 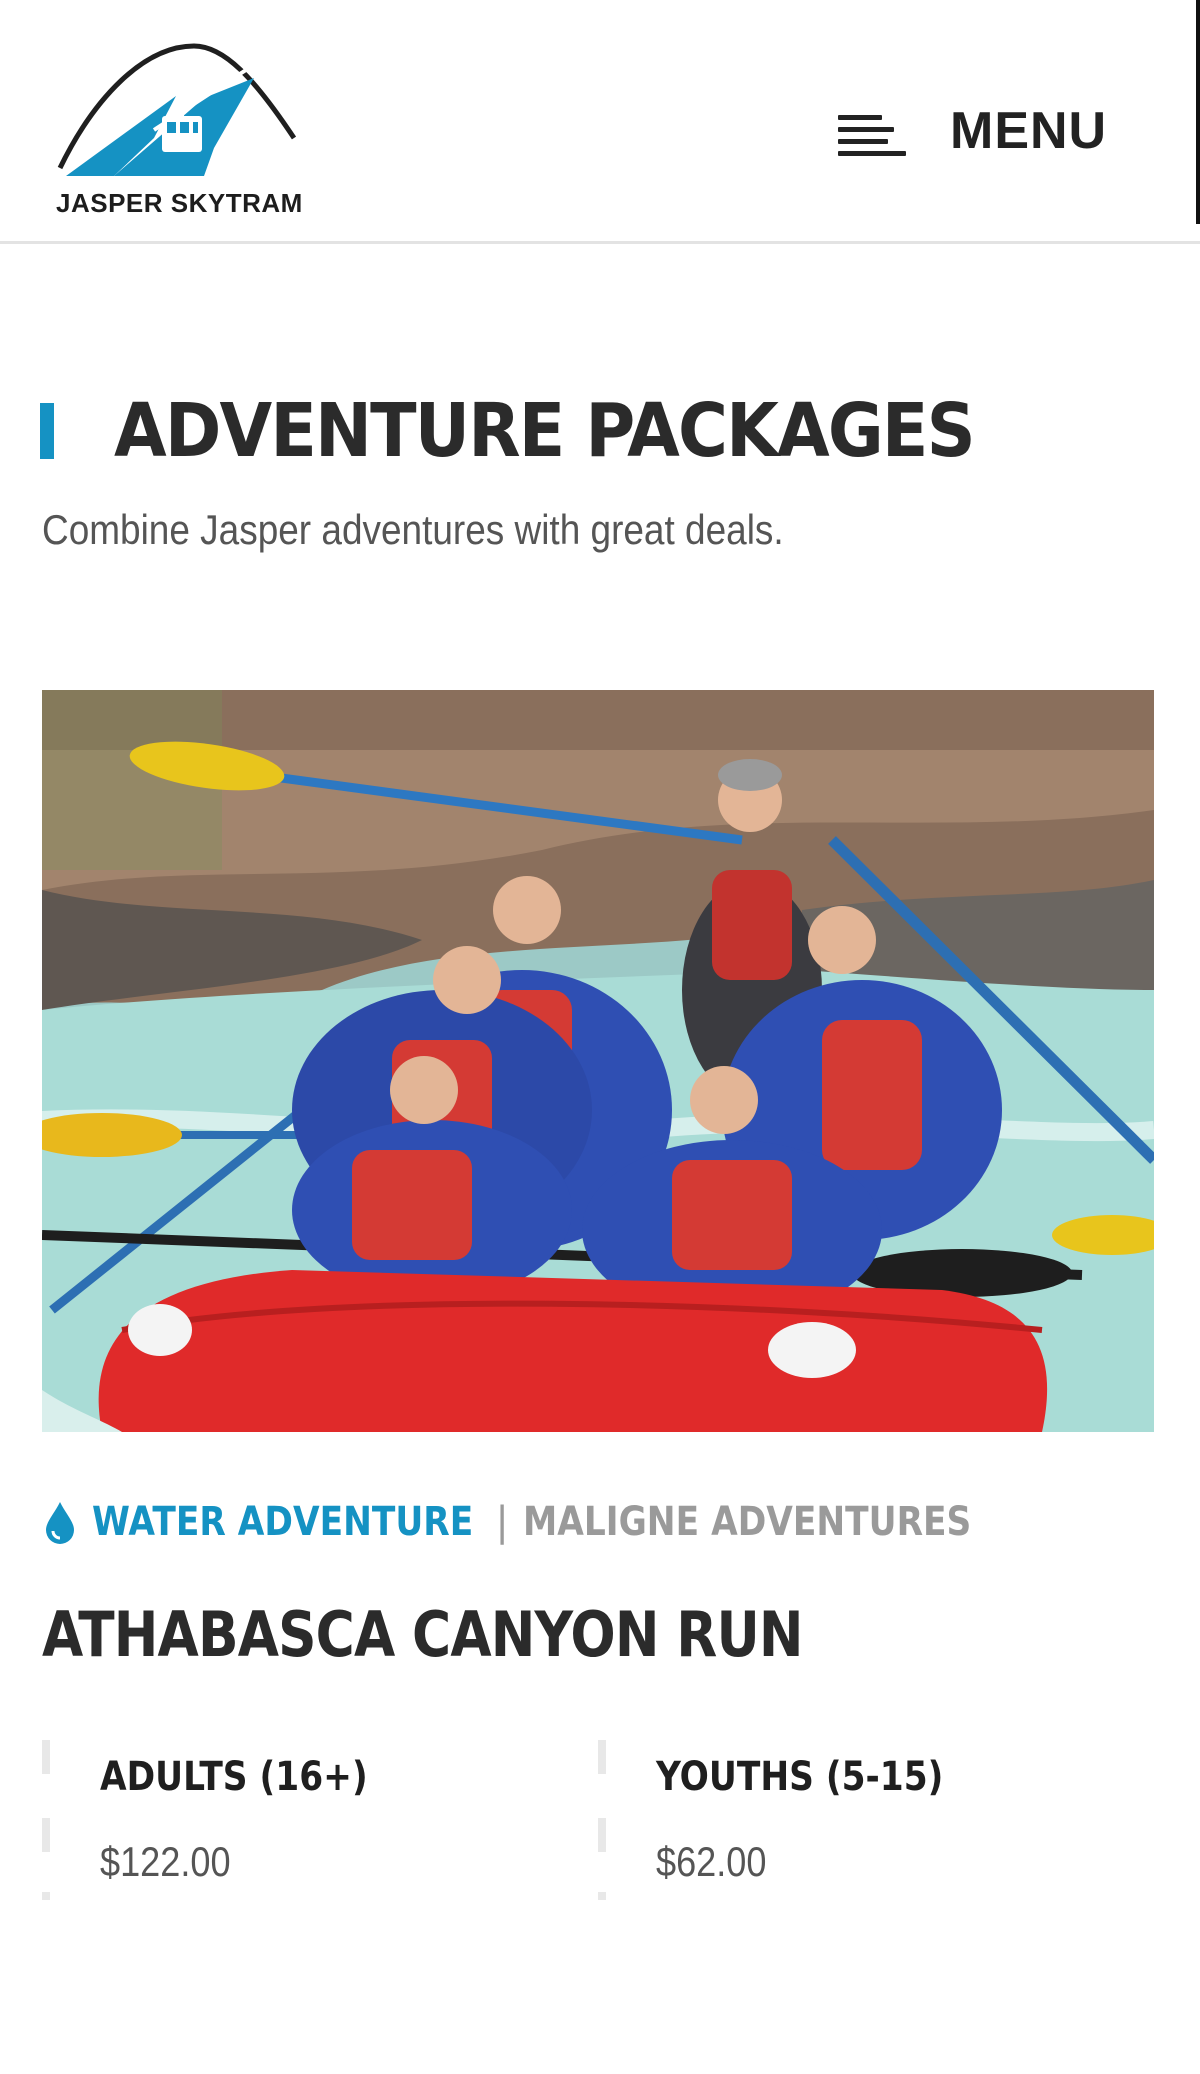 I want to click on logo-text: JASPER SKYTRAM, so click(x=179, y=203).